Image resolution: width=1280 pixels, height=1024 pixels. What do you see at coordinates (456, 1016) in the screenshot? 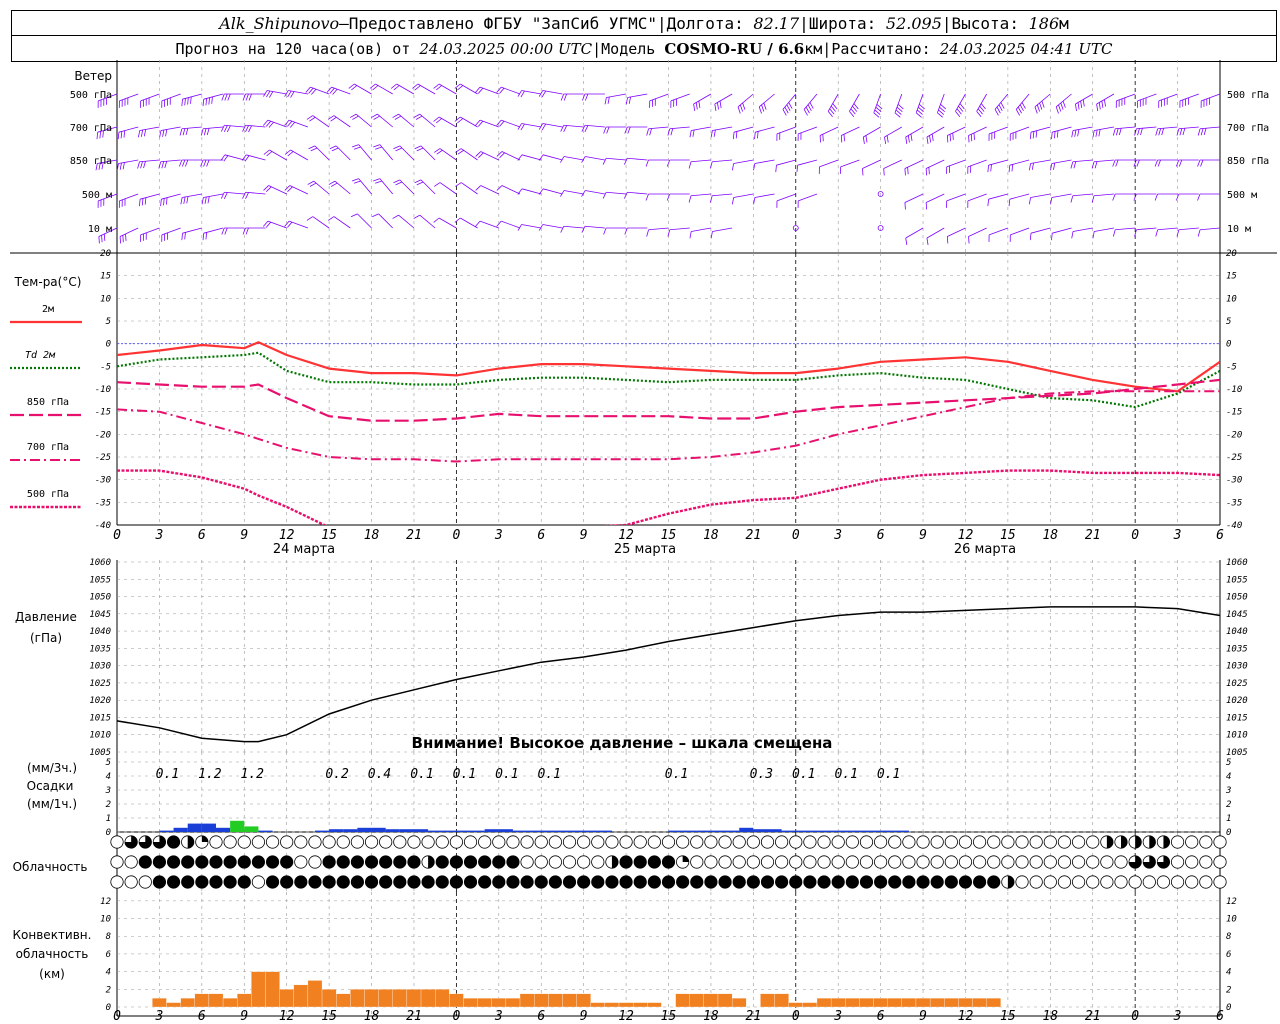
I see `hour-tick-label: 0` at bounding box center [456, 1016].